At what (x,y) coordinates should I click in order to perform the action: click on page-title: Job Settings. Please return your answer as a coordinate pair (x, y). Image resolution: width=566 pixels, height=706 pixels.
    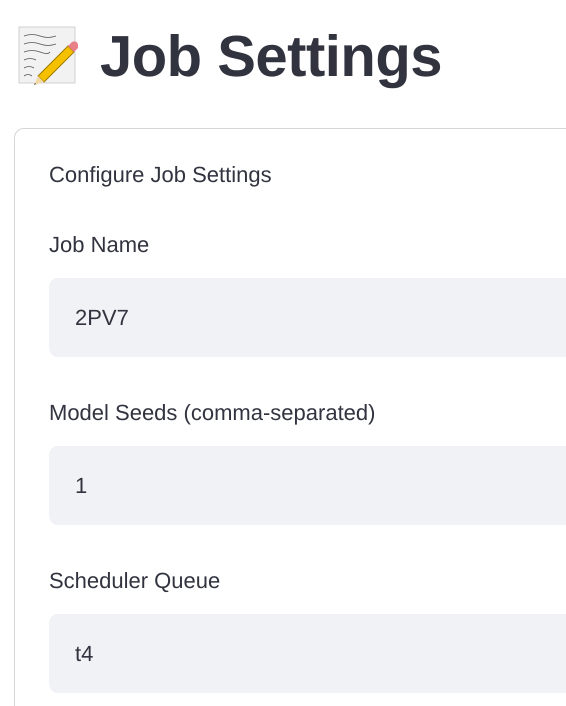
    Looking at the image, I should click on (271, 56).